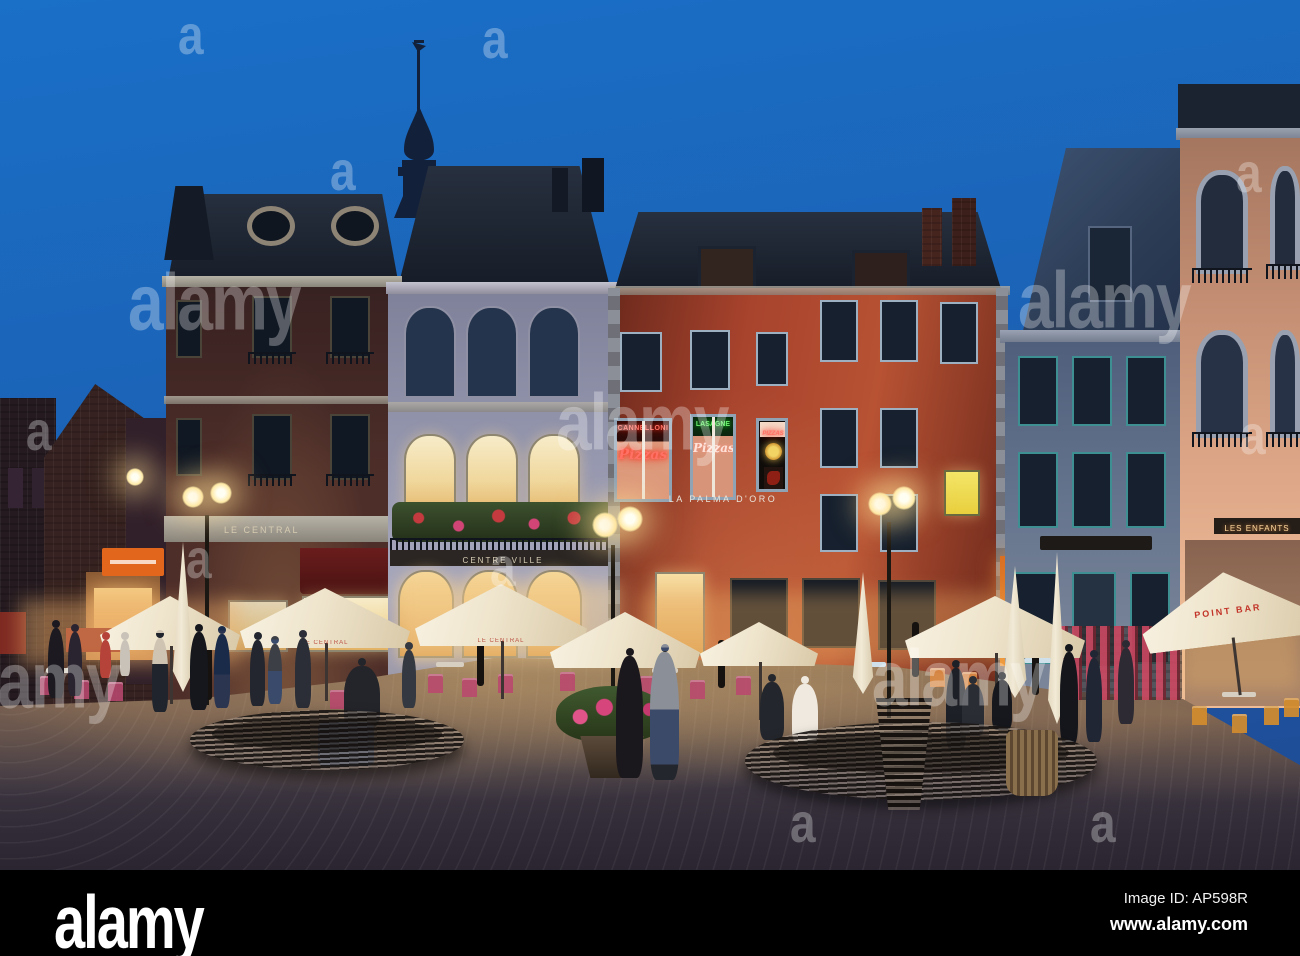  I want to click on image-id-text: Image ID: AP598R, so click(1185, 898).